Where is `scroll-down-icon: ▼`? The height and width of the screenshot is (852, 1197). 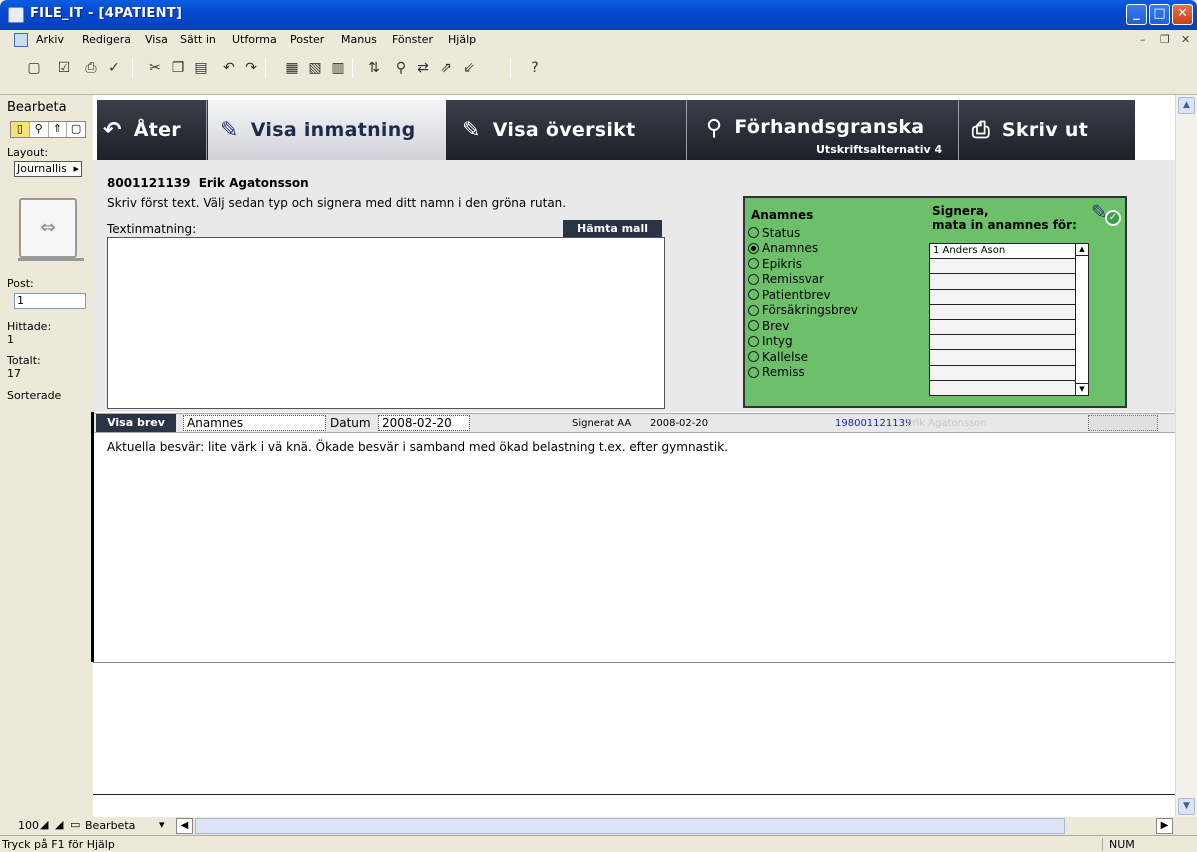
scroll-down-icon: ▼ is located at coordinates (1186, 806).